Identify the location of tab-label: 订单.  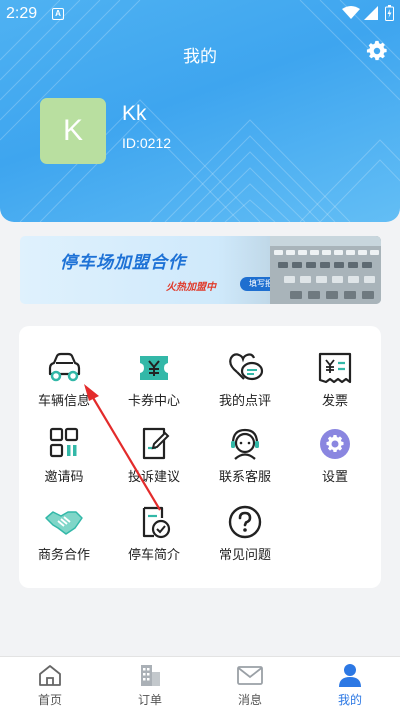
(149, 700).